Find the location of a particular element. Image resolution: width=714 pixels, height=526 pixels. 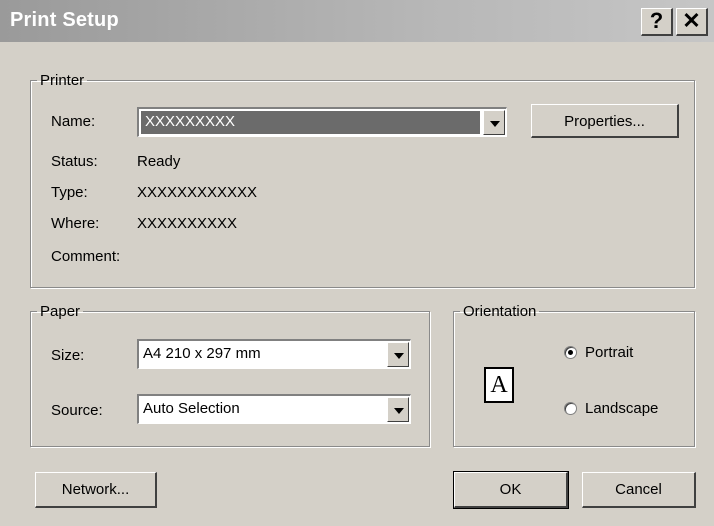

printer-name-dropdown: XXXXXXXXX is located at coordinates (322, 122).